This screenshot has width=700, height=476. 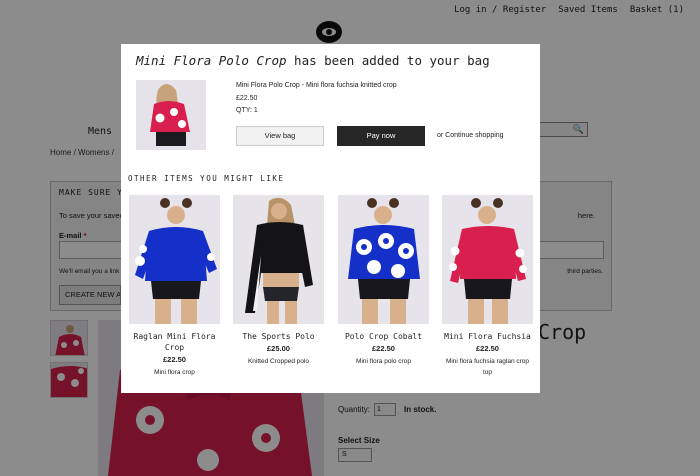 I want to click on recommendation-description: Mini flora crop, so click(x=174, y=372).